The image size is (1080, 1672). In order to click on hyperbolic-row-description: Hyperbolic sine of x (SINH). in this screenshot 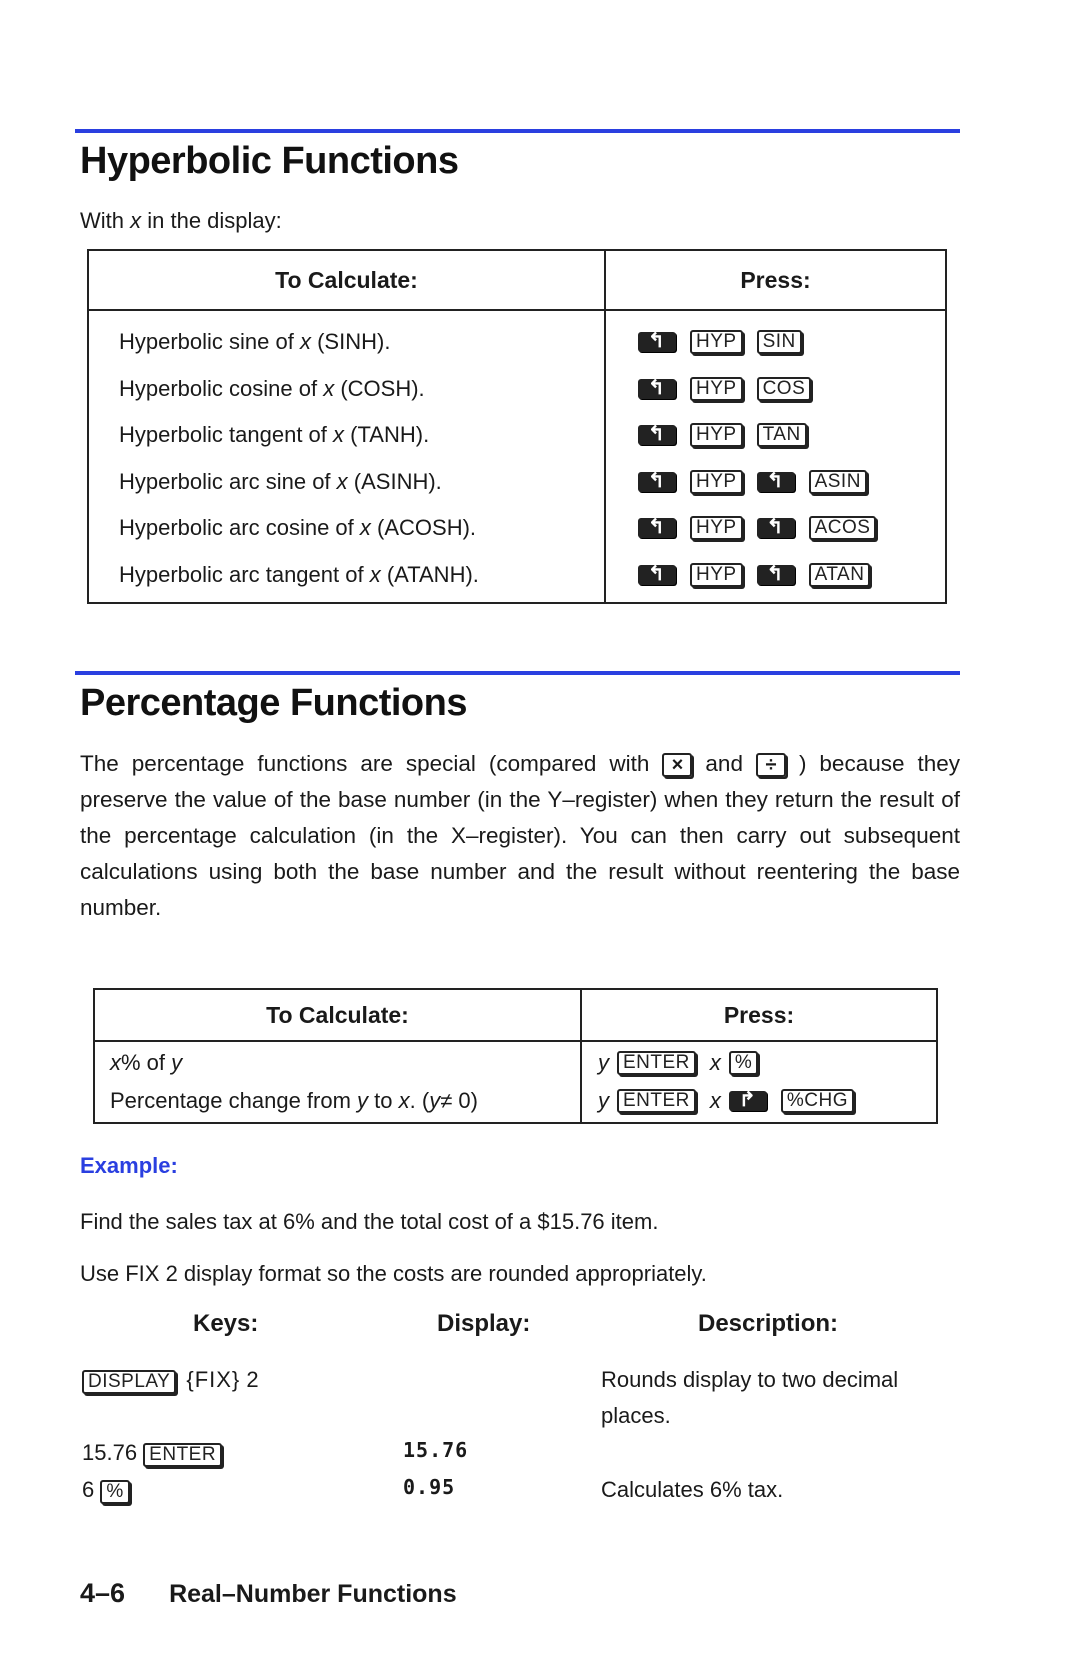, I will do `click(255, 342)`.